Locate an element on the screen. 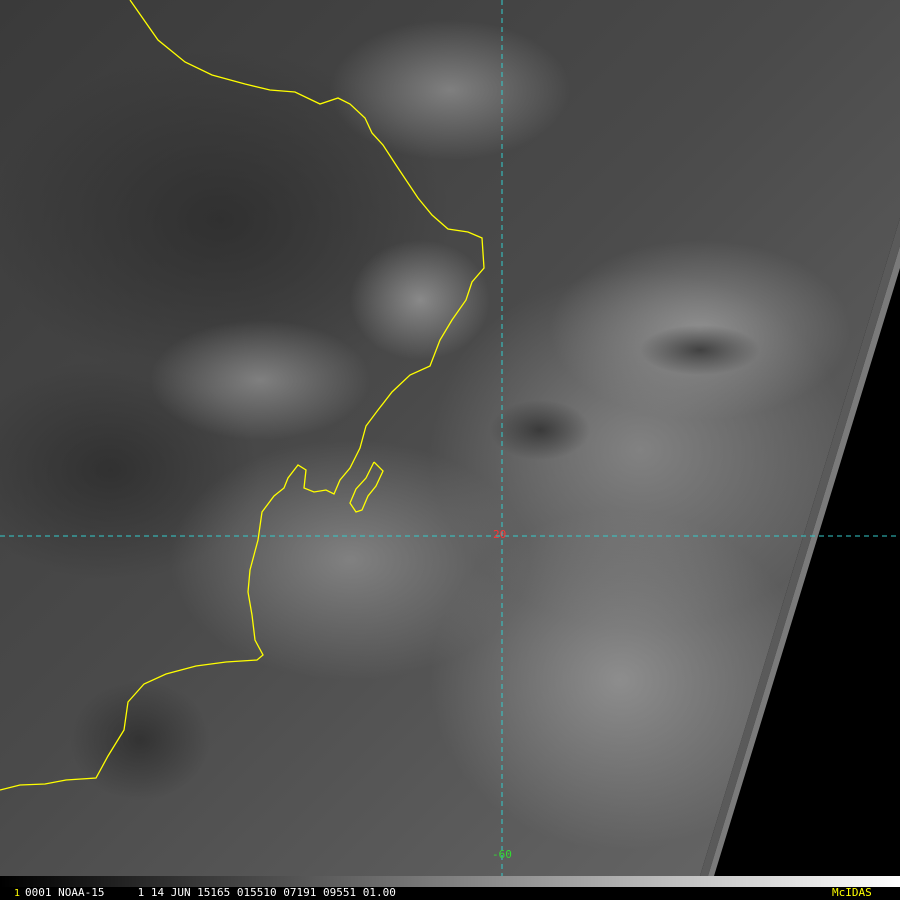 The image size is (900, 900). frame-number: 1 is located at coordinates (17, 893).